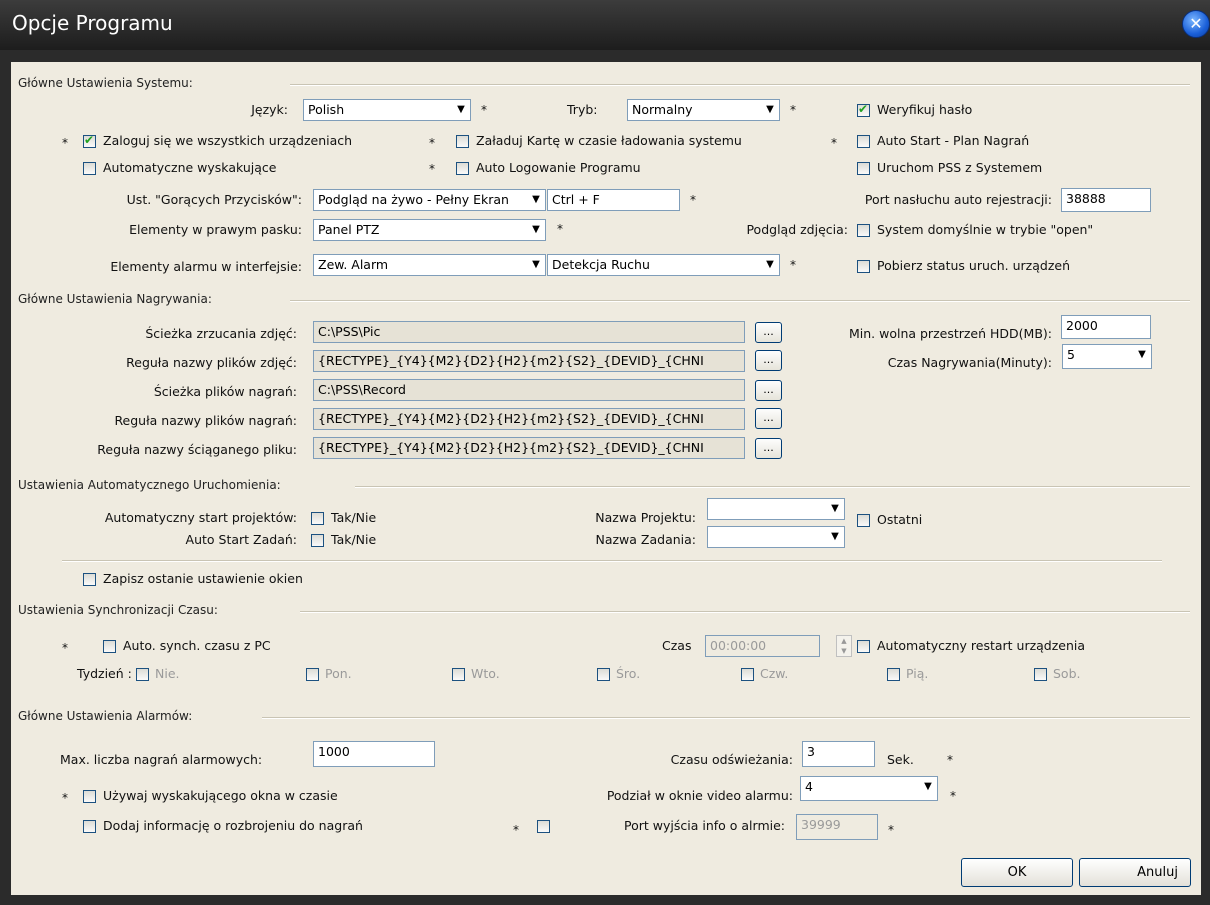 This screenshot has width=1210, height=905. What do you see at coordinates (105, 83) in the screenshot?
I see `group-system-title: Główne Ustawienia Systemu:` at bounding box center [105, 83].